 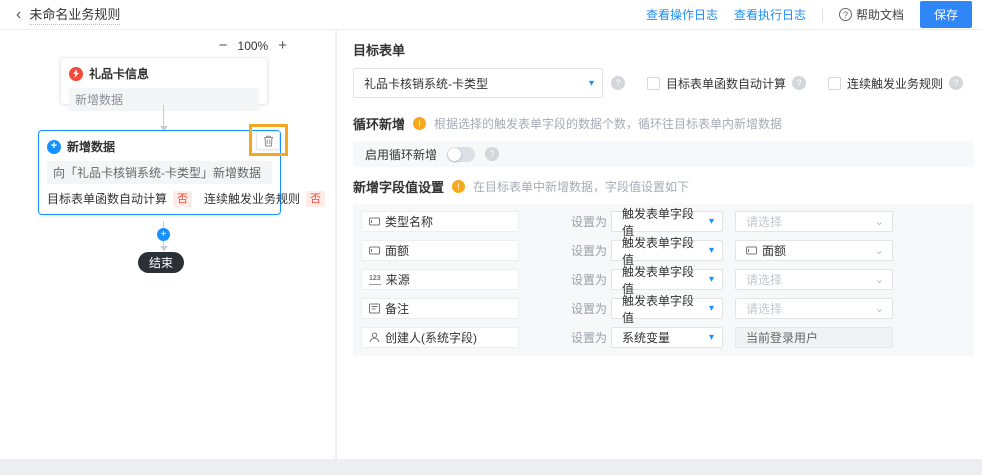 What do you see at coordinates (440, 308) in the screenshot?
I see `field-name-box: 备注` at bounding box center [440, 308].